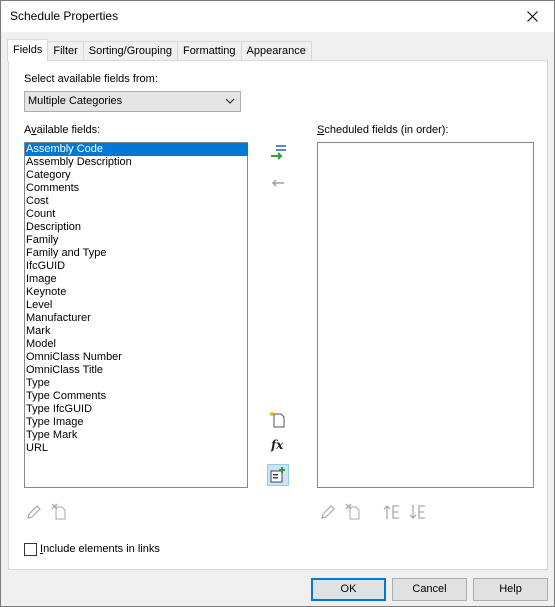 The height and width of the screenshot is (607, 555). What do you see at coordinates (209, 51) in the screenshot?
I see `tab-formatting: Formatting` at bounding box center [209, 51].